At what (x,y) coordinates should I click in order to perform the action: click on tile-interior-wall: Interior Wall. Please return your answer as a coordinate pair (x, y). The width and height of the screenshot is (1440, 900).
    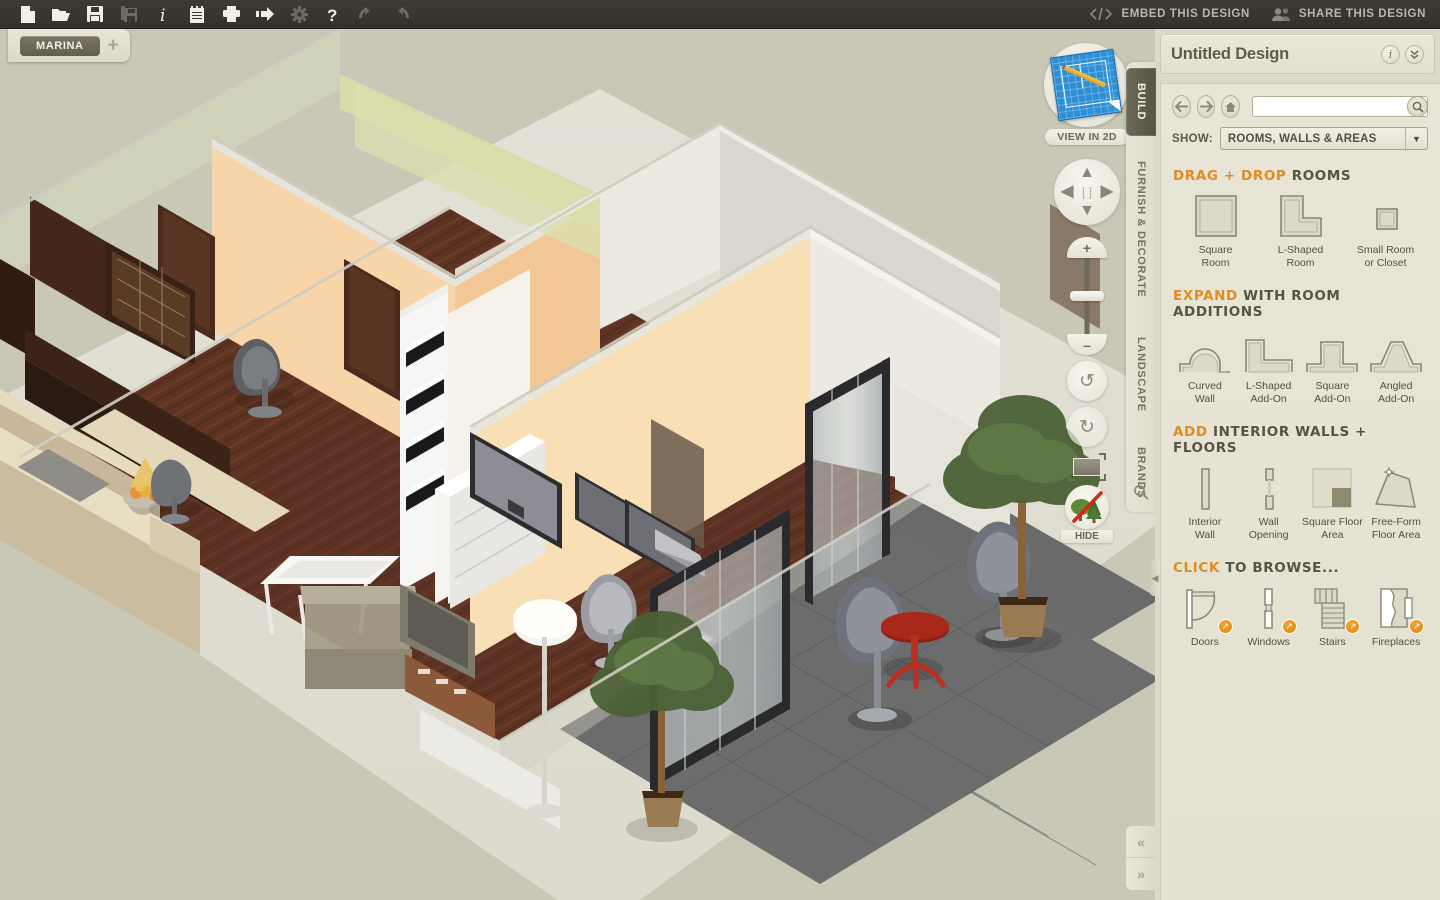
    Looking at the image, I should click on (1205, 502).